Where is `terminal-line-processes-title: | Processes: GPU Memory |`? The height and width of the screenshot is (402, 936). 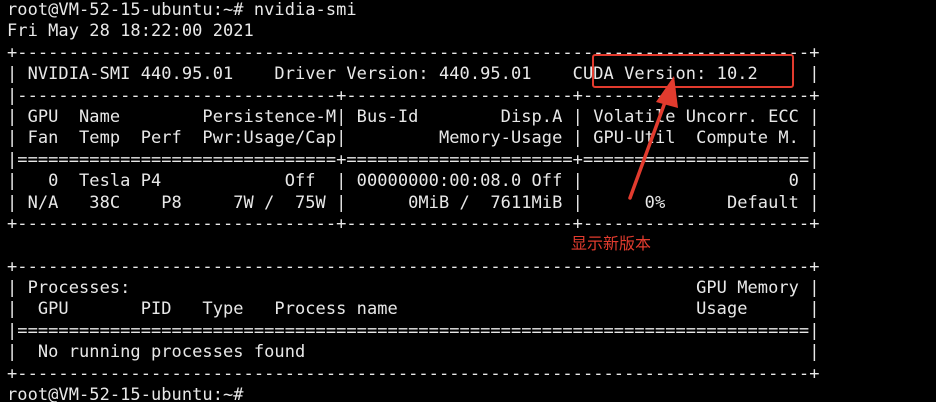
terminal-line-processes-title: | Processes: GPU Memory | is located at coordinates (413, 288).